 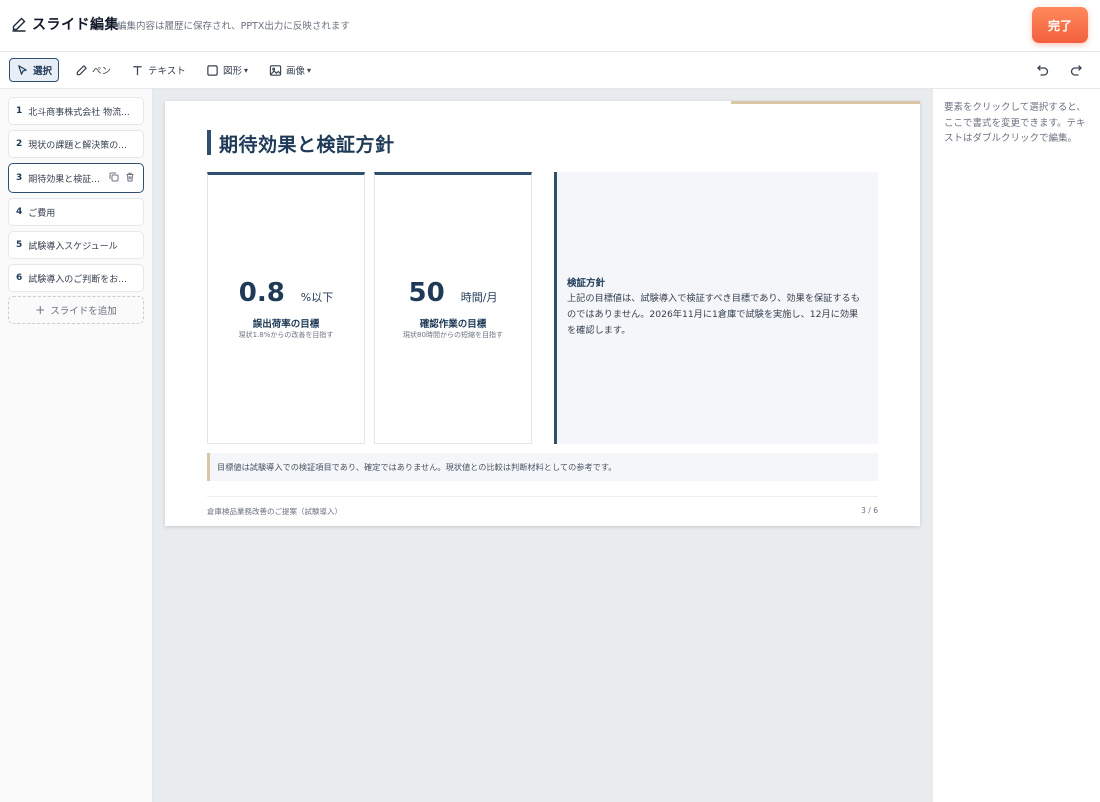 I want to click on add-slide-label: スライドを追加, so click(x=83, y=311).